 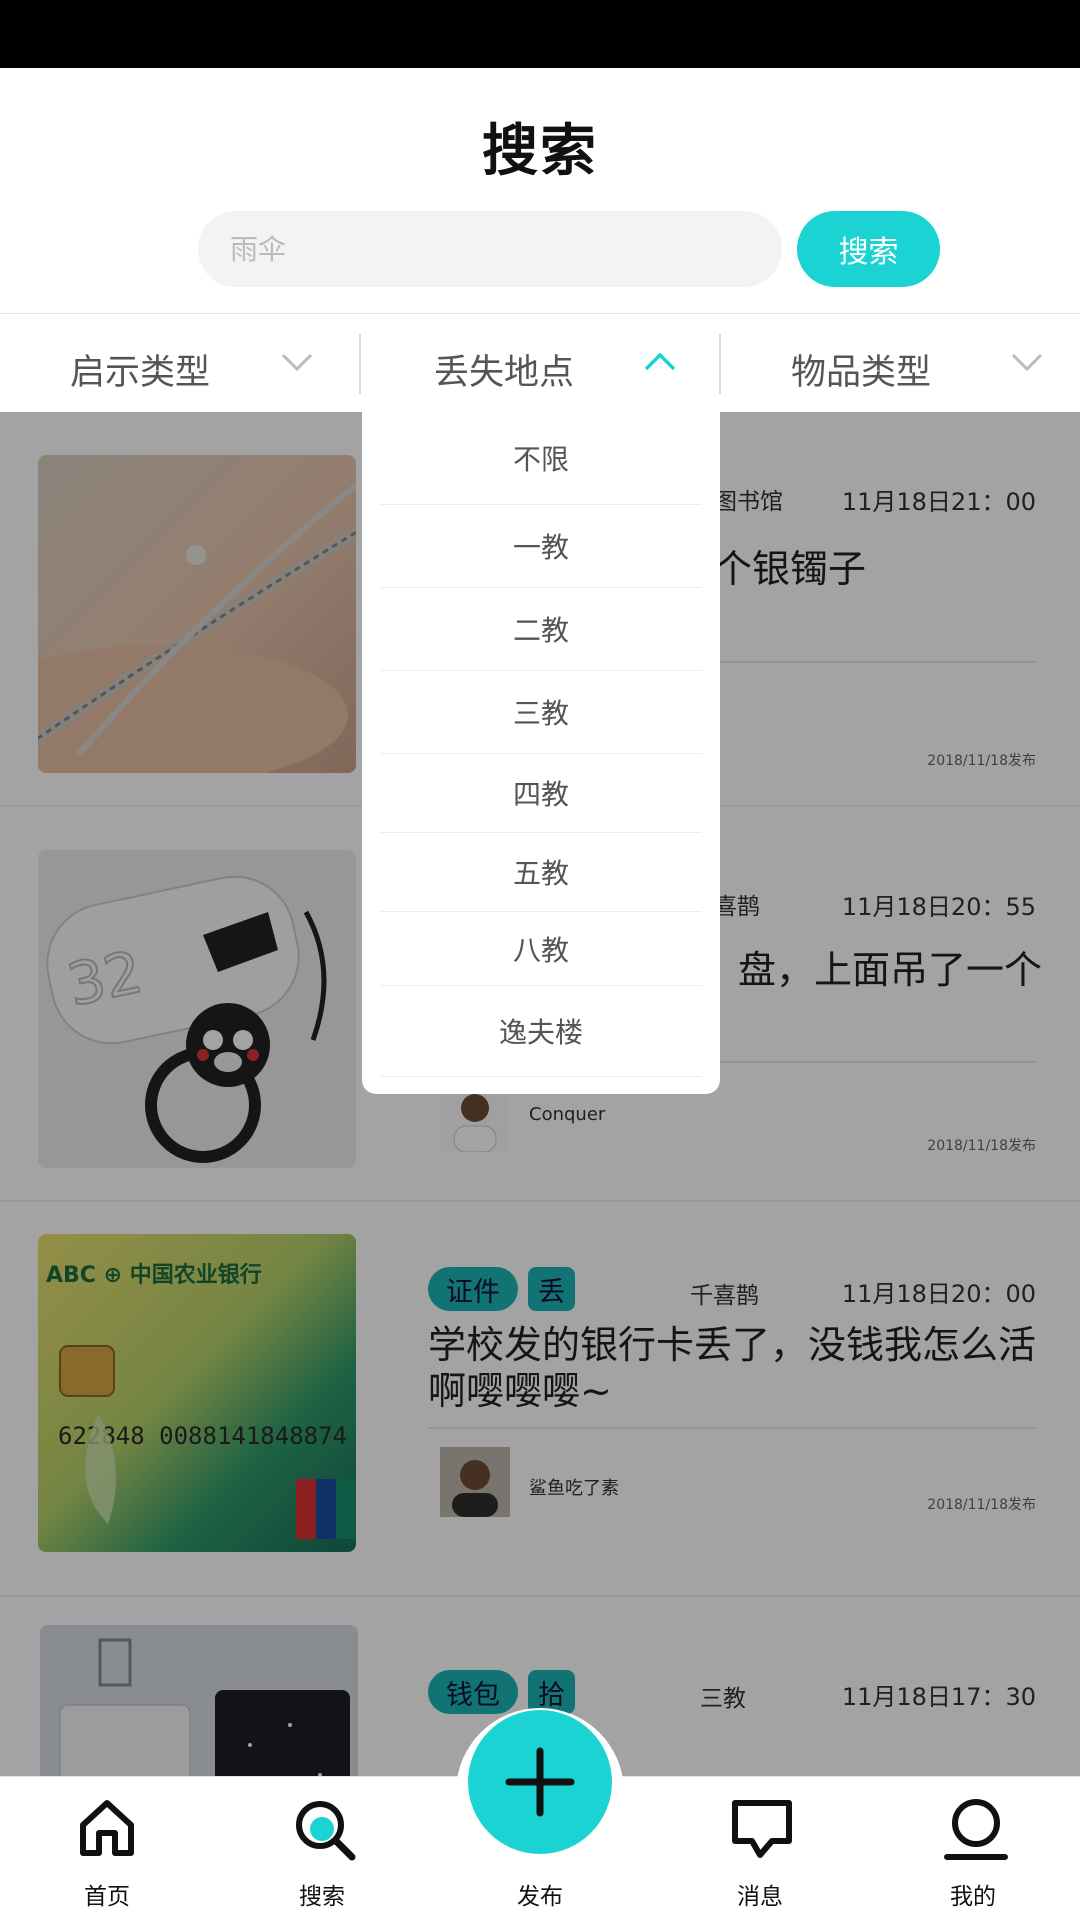 I want to click on search-button: 搜索, so click(x=868, y=249).